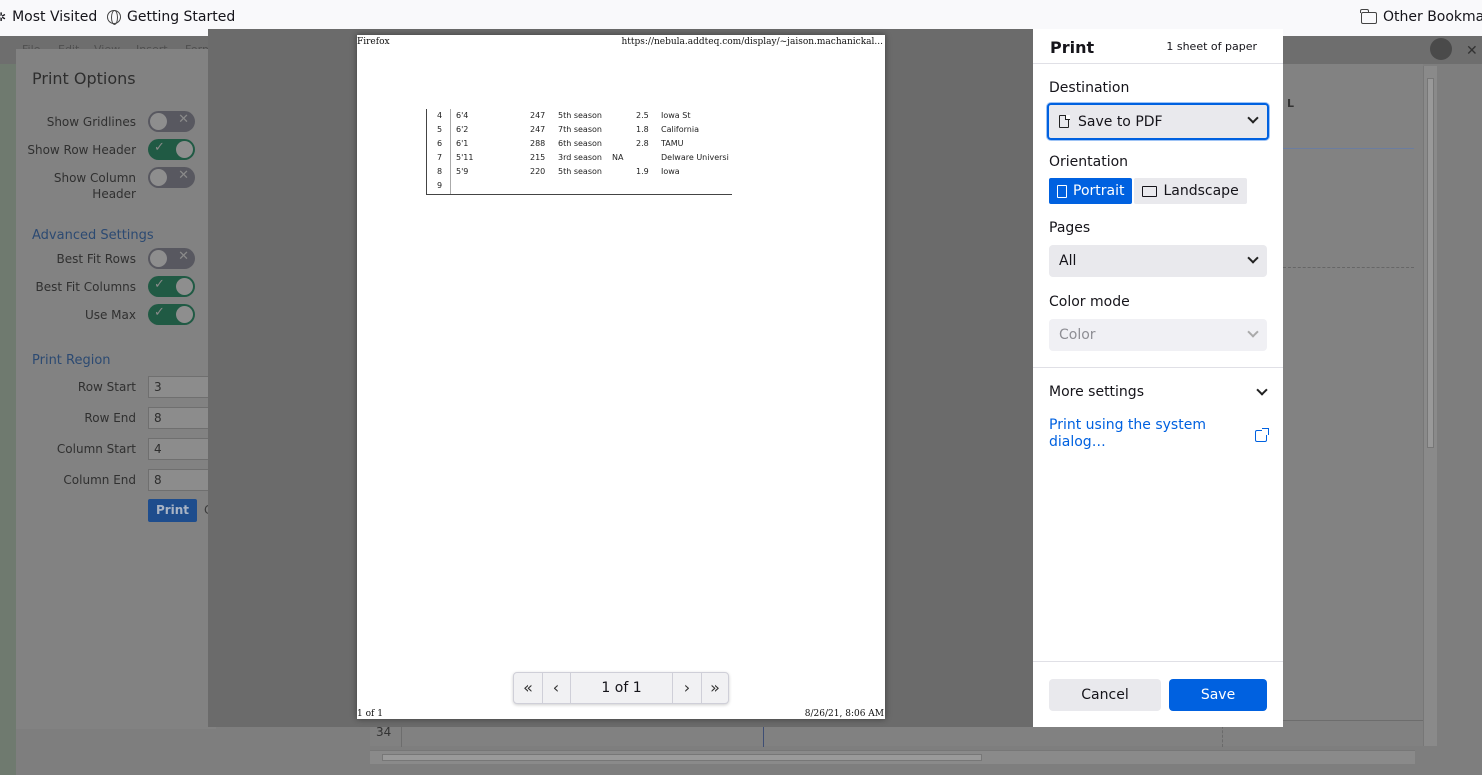 The image size is (1482, 775). I want to click on table-row: 4 6'4 247 5th season 2.5 Iowa St, so click(580, 116).